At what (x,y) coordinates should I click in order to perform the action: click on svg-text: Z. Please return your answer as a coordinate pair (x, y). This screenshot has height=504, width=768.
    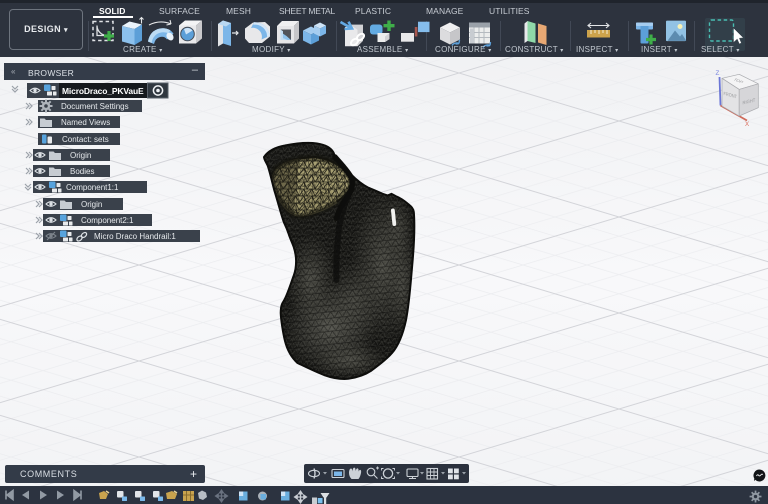
    Looking at the image, I should click on (718, 73).